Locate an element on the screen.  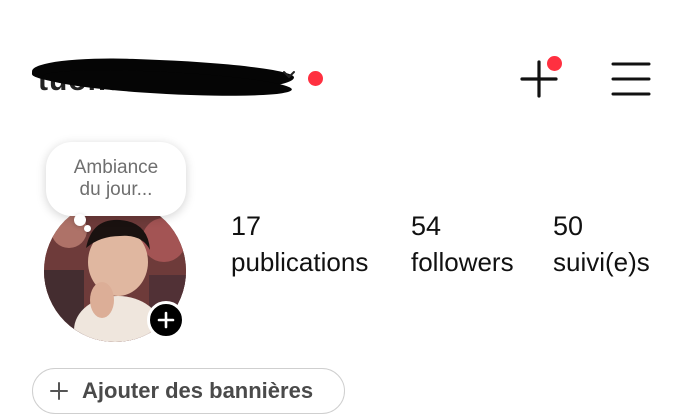
stat-value: 50 is located at coordinates (568, 226).